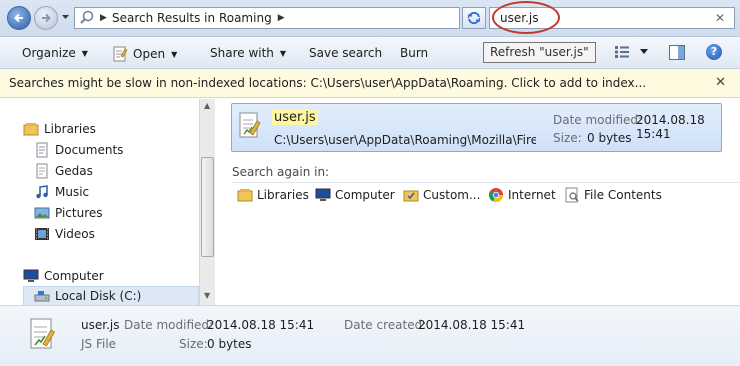 This screenshot has height=366, width=740. I want to click on highlight-circle-annotation, so click(526, 17).